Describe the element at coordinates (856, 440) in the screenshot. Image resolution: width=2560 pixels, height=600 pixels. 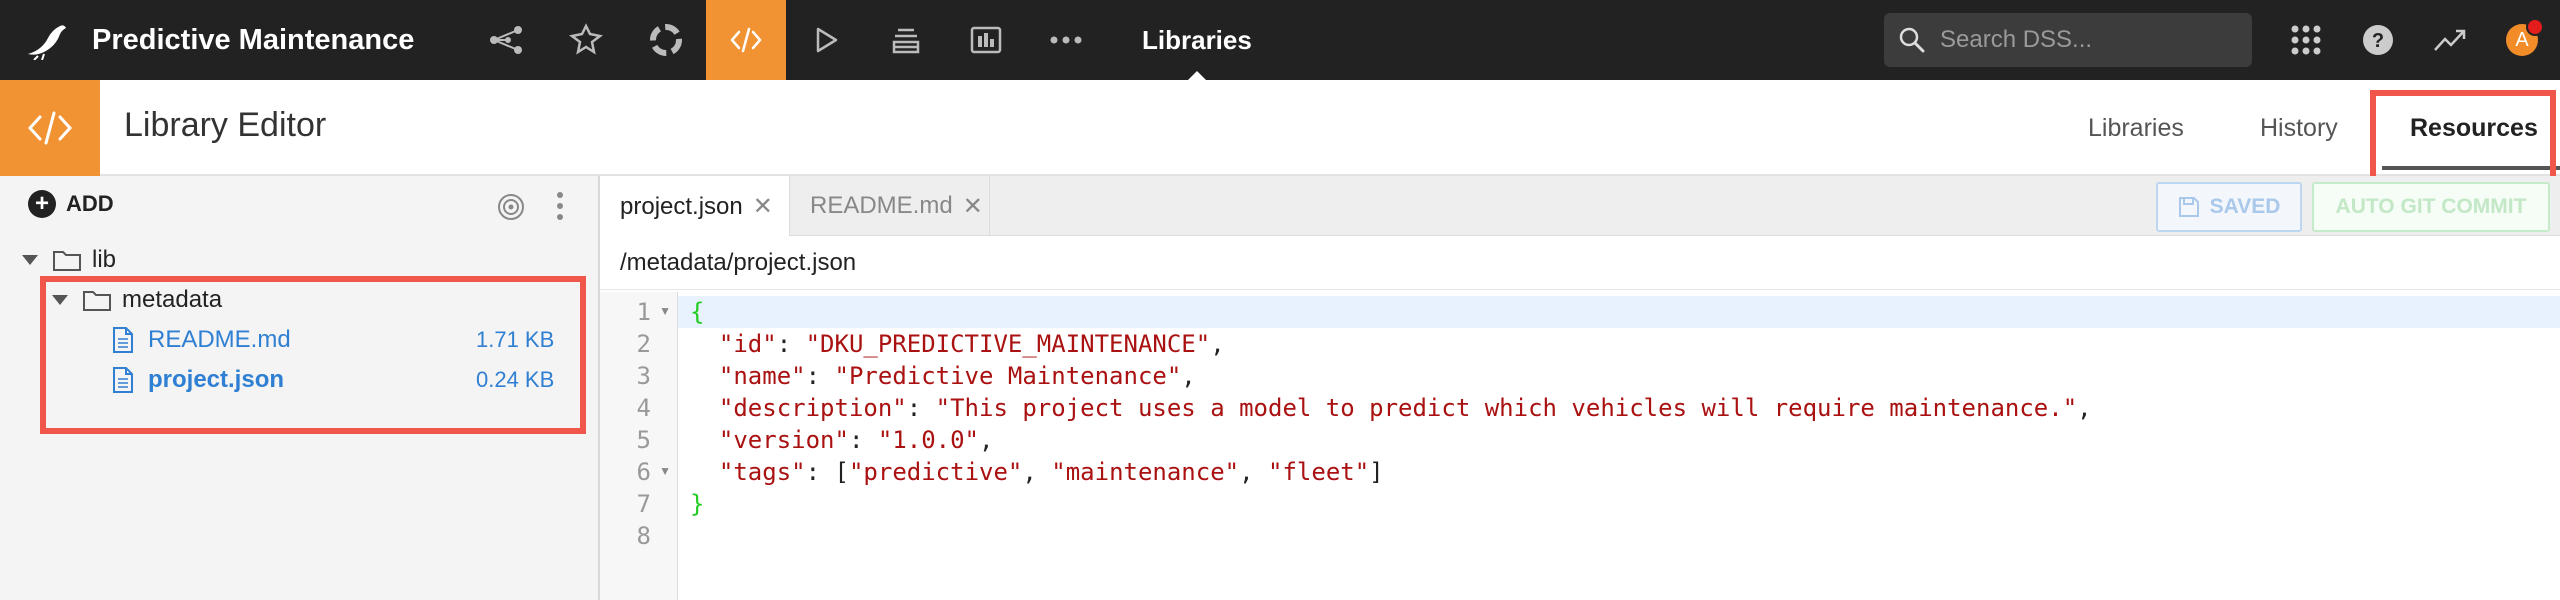
I see `code-line: "version": "1.0.0",` at that location.